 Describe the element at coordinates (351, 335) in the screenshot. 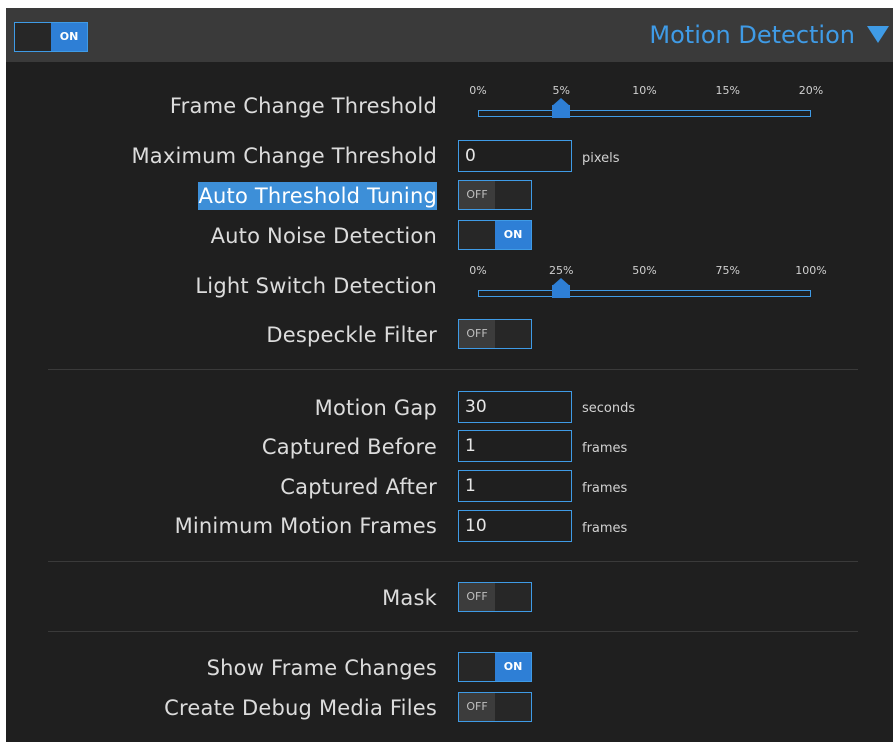

I see `despeckle-filter-label: Despeckle Filter` at that location.